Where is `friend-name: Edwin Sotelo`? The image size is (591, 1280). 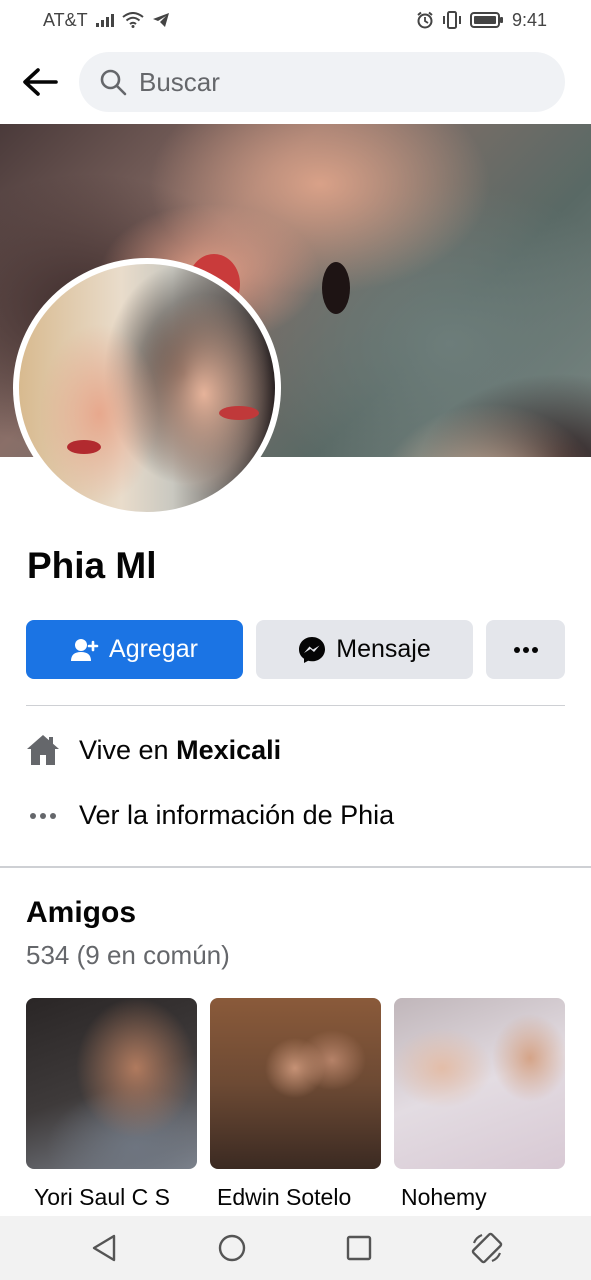 friend-name: Edwin Sotelo is located at coordinates (284, 1197).